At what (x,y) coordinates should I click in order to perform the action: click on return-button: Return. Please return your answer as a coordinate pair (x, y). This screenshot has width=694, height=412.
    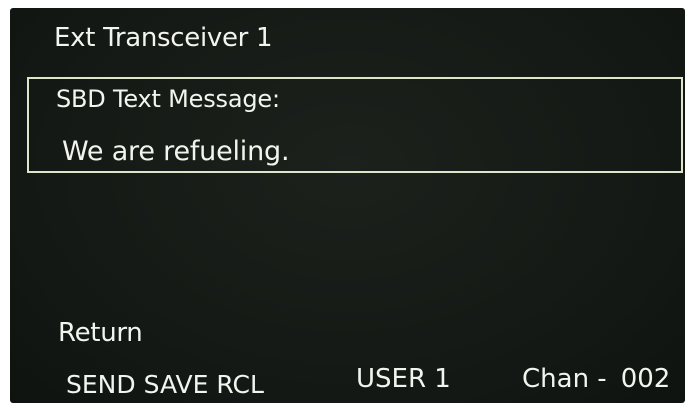
    Looking at the image, I should click on (100, 333).